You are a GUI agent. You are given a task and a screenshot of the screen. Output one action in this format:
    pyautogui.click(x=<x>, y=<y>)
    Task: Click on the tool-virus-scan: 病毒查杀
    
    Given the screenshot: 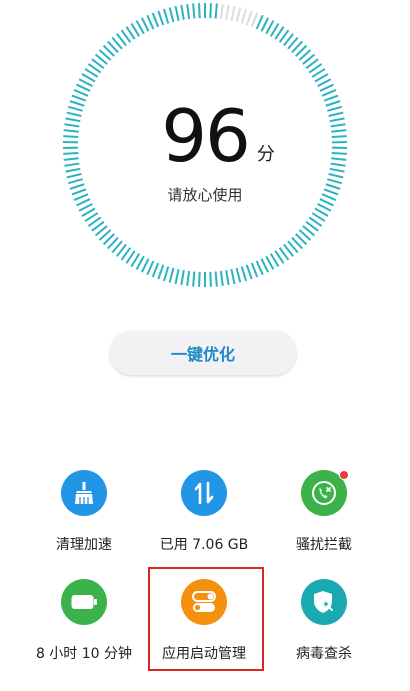 What is the action you would take?
    pyautogui.click(x=324, y=621)
    